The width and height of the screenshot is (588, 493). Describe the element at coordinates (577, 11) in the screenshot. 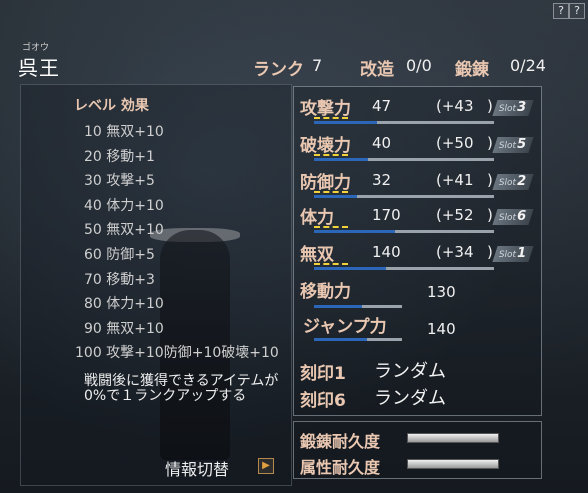

I see `help-icon-2: ?` at that location.